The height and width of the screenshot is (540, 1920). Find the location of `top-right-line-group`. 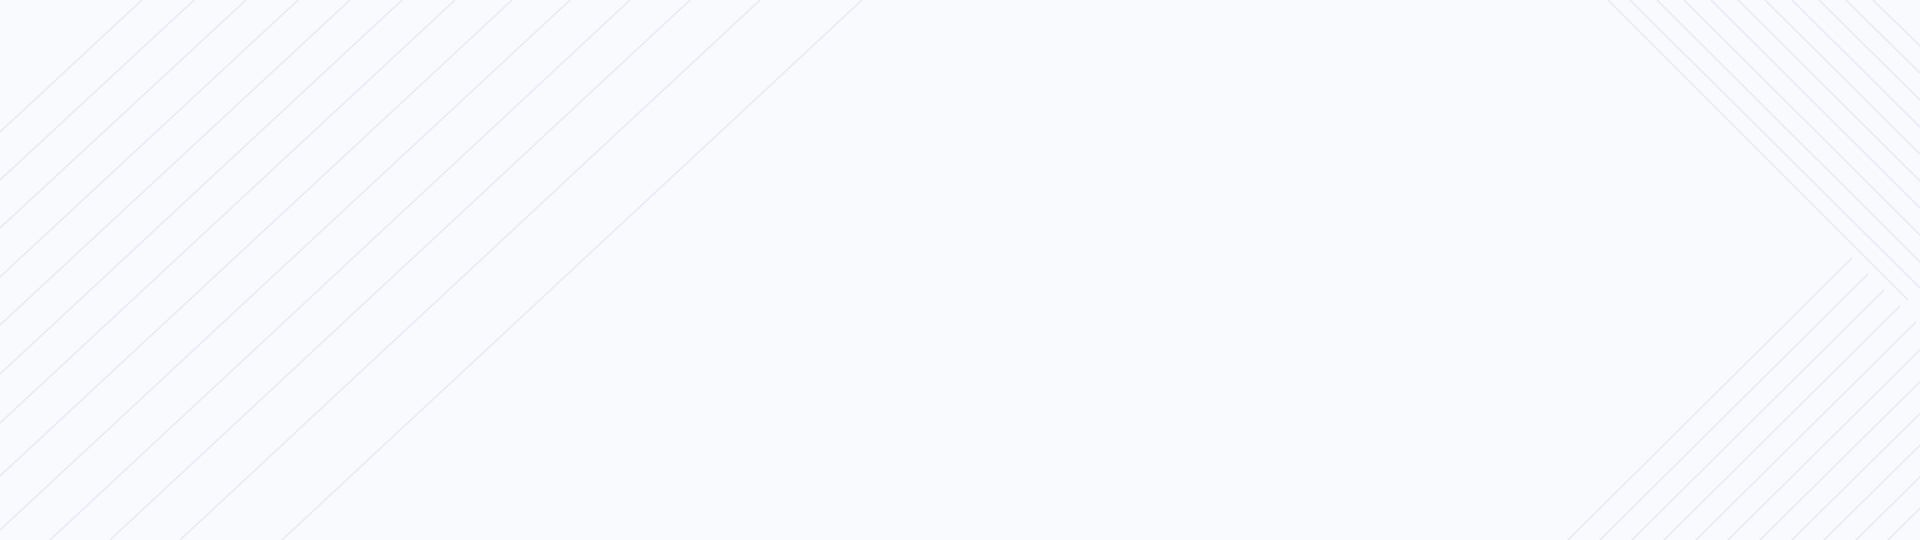

top-right-line-group is located at coordinates (1763, 150).